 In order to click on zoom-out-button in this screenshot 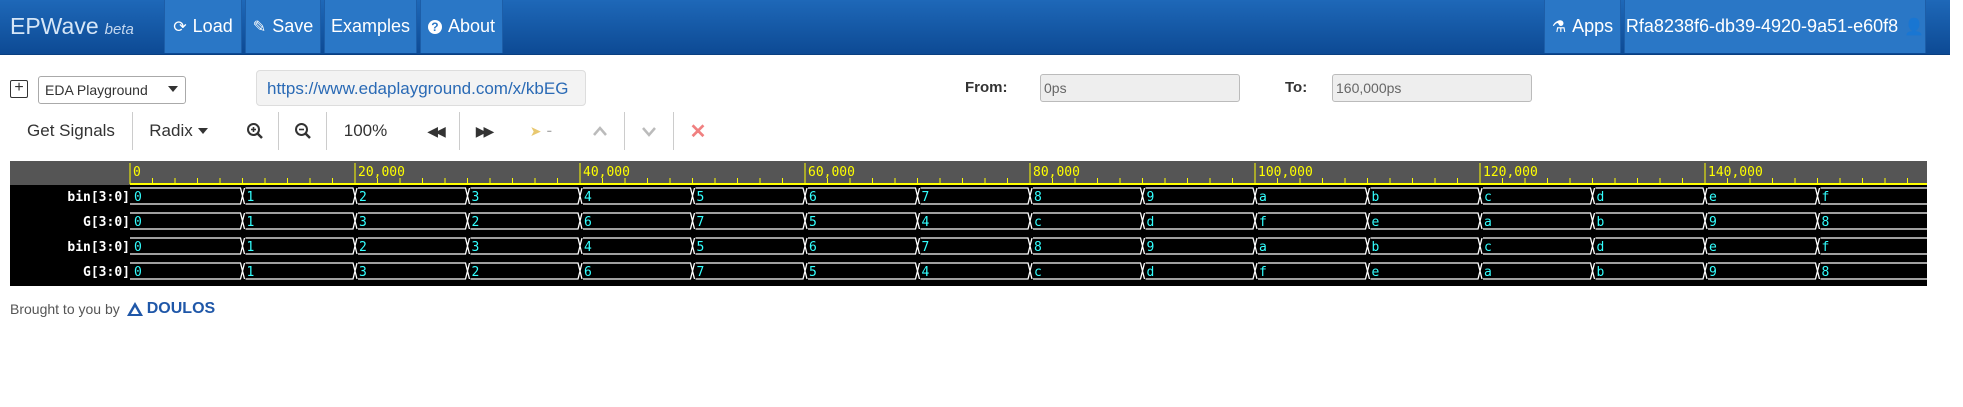, I will do `click(302, 131)`.